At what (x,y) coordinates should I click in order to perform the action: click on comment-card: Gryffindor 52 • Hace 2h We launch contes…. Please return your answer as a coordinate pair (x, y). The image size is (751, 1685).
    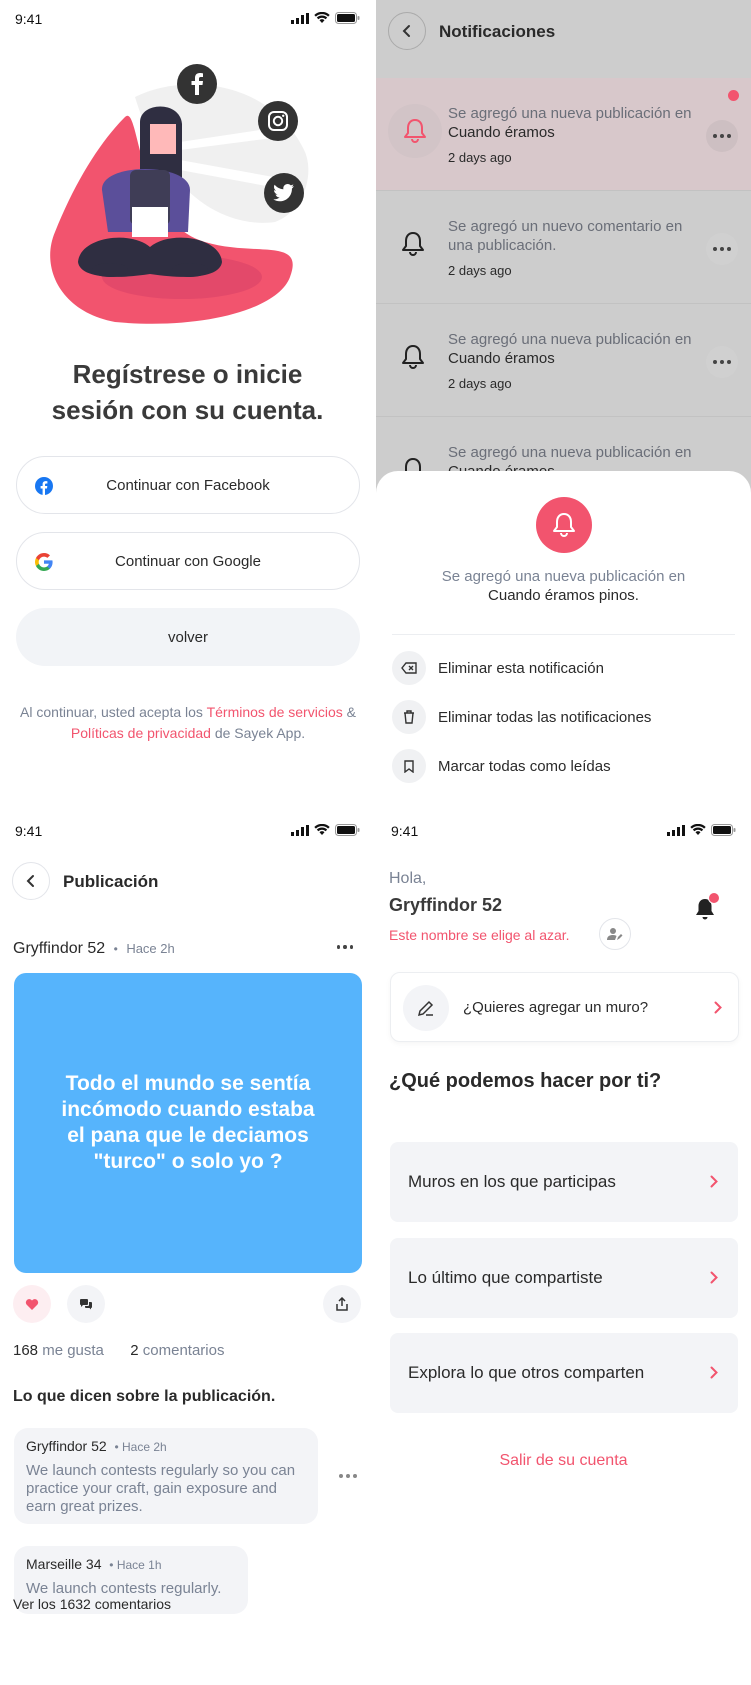
    Looking at the image, I should click on (166, 1476).